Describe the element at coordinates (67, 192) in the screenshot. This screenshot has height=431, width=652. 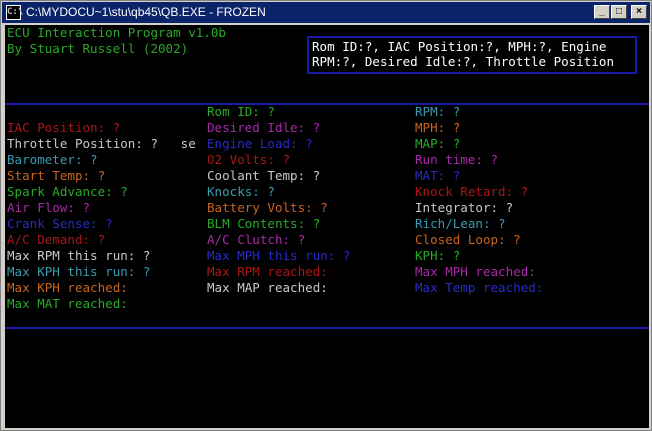
I see `reading-label: Spark Advance: ?` at that location.